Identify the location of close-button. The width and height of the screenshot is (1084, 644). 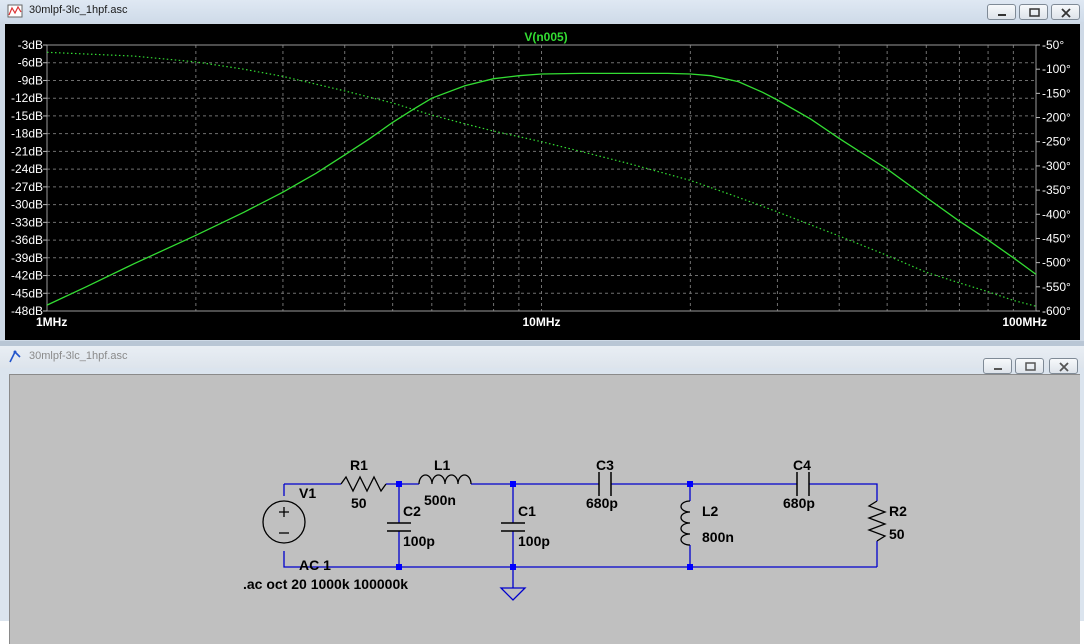
(1065, 12).